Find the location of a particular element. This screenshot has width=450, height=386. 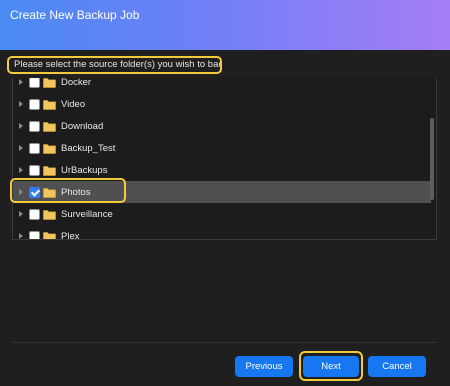

folder-label: Backup_Test is located at coordinates (88, 148).